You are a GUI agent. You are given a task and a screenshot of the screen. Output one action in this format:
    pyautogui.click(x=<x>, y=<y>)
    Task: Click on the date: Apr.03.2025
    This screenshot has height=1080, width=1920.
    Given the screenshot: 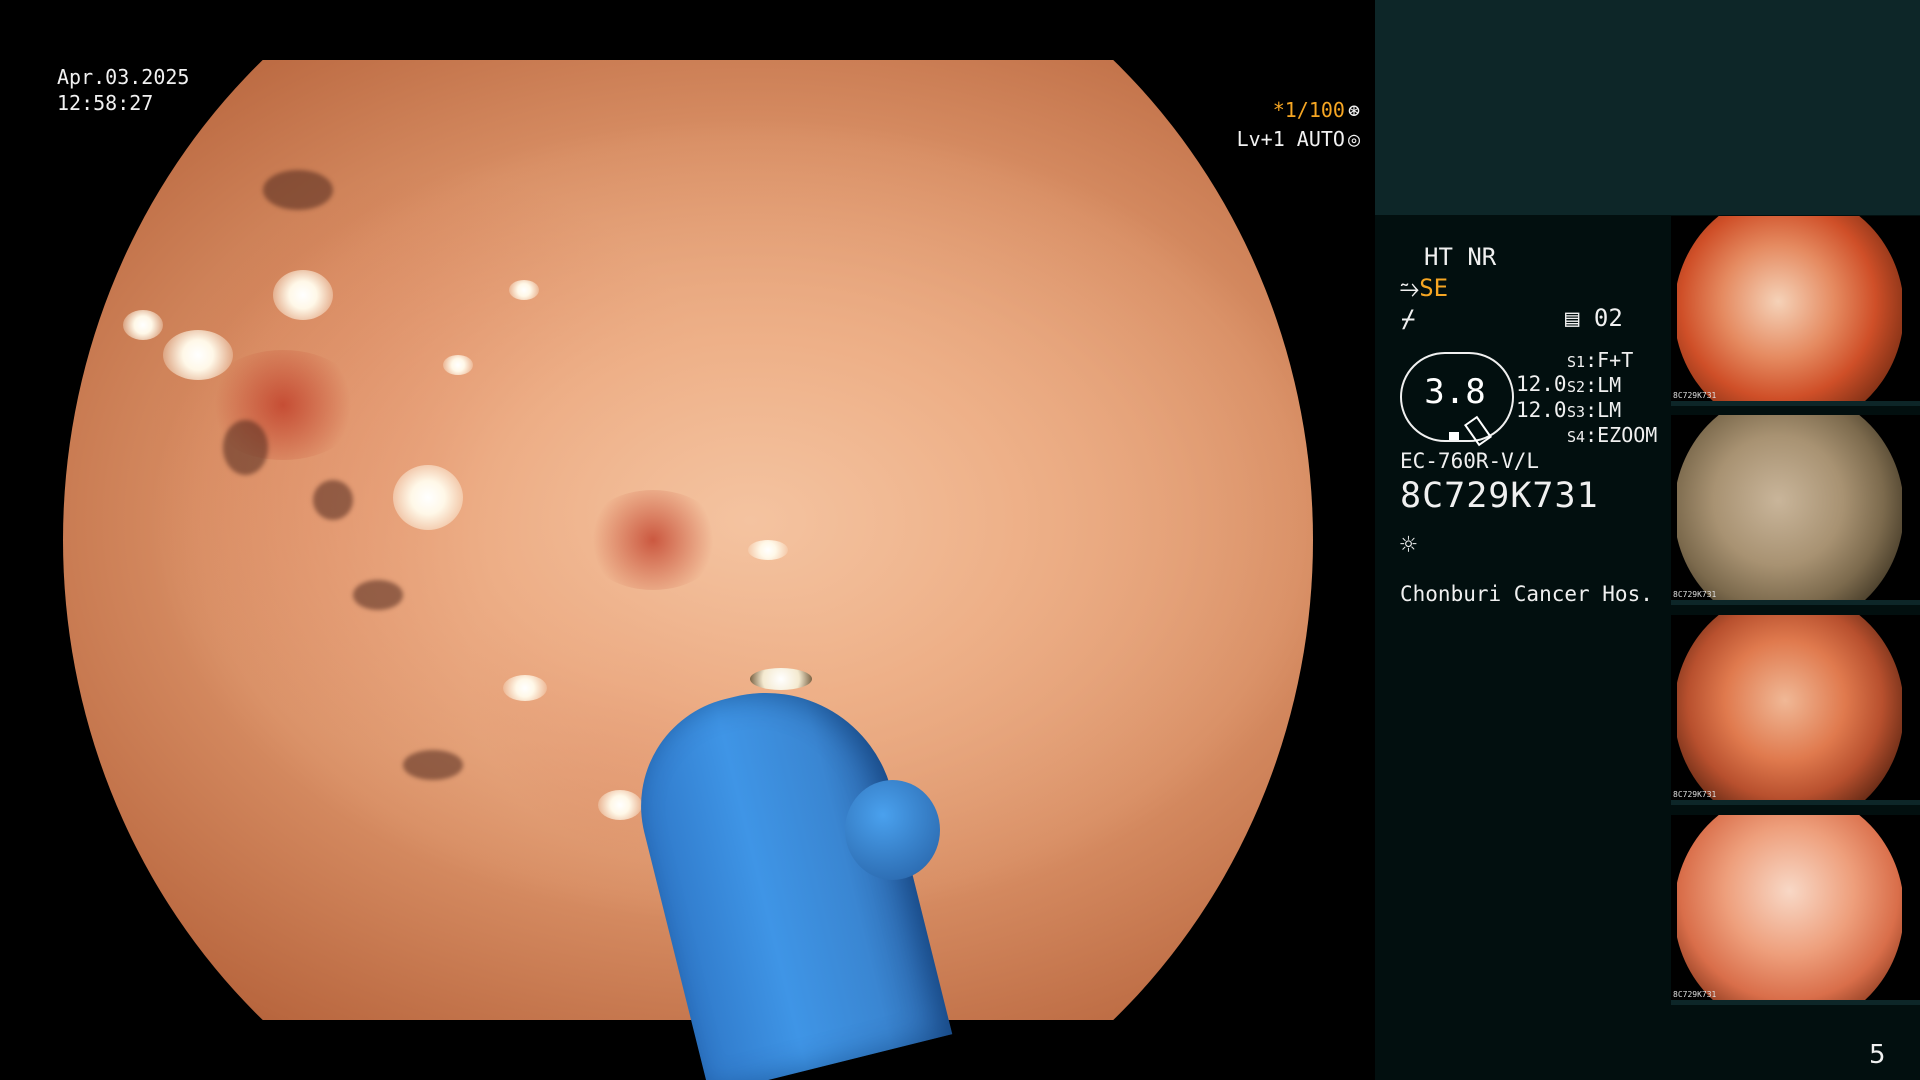 What is the action you would take?
    pyautogui.click(x=123, y=77)
    